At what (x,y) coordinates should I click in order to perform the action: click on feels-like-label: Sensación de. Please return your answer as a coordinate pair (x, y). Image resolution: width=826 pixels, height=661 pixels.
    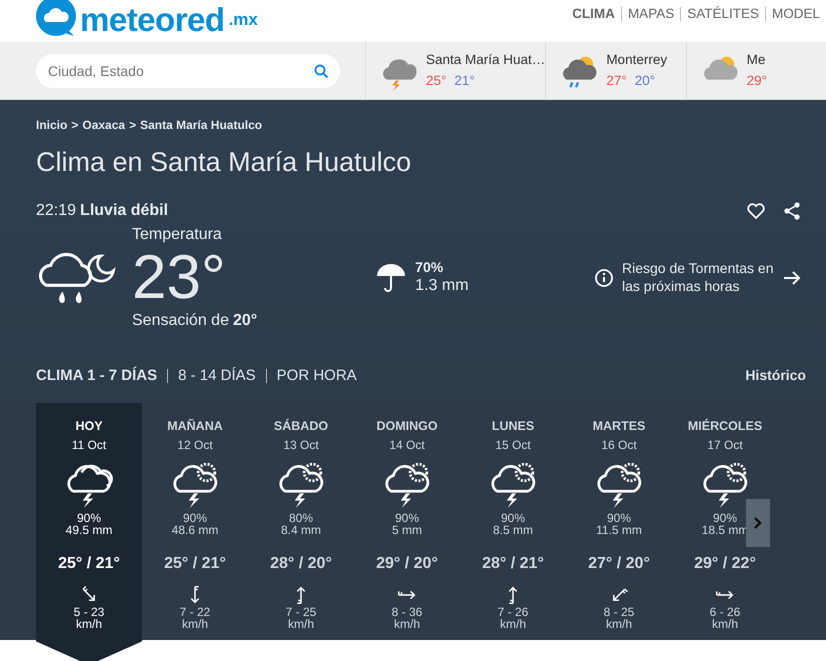
    Looking at the image, I should click on (180, 320).